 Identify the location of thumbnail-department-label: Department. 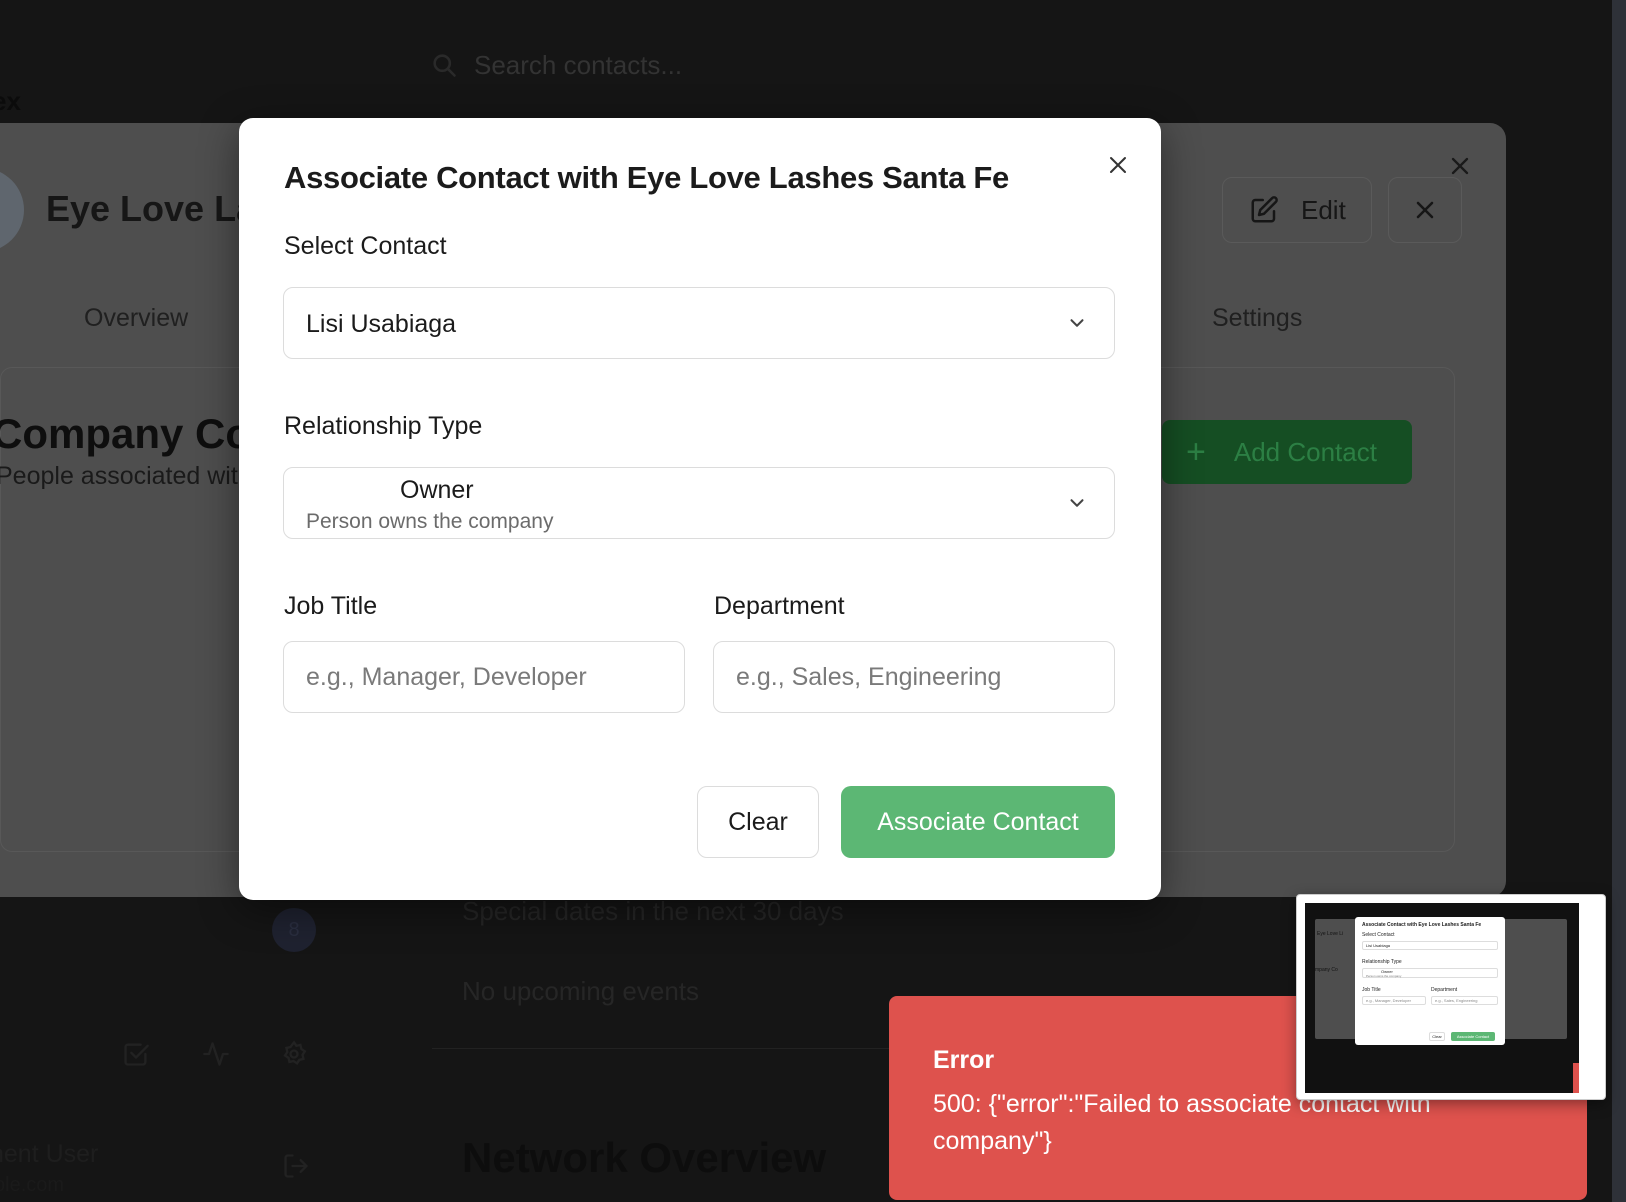
(1444, 990).